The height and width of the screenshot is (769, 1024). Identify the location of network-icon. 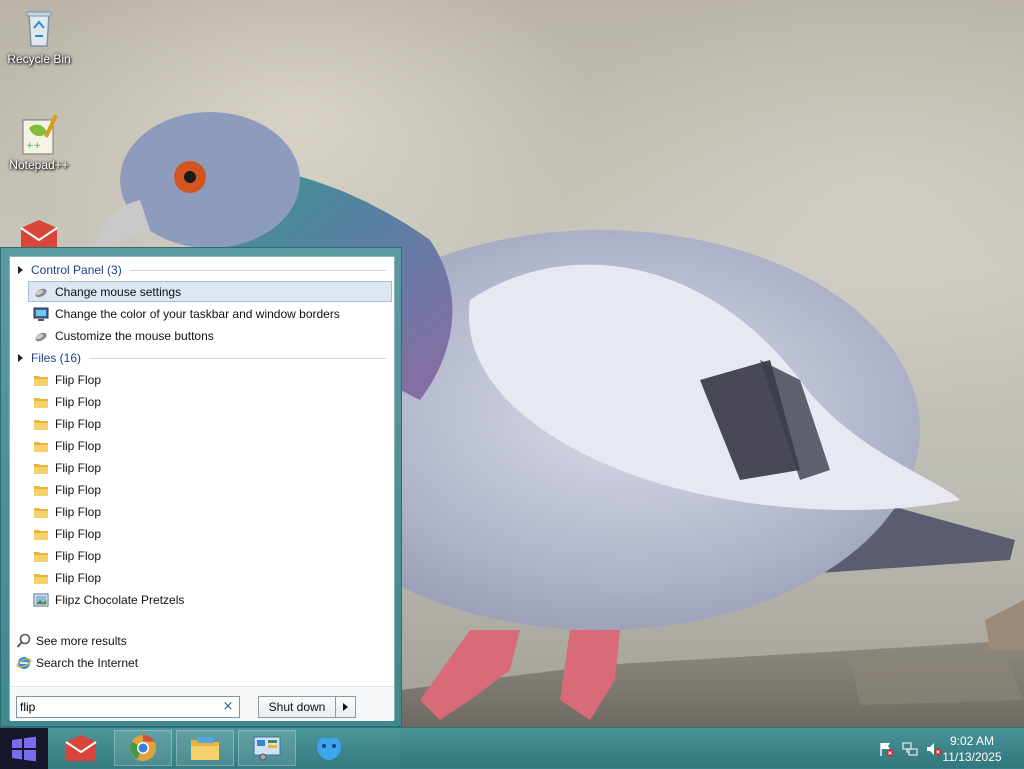
(910, 749).